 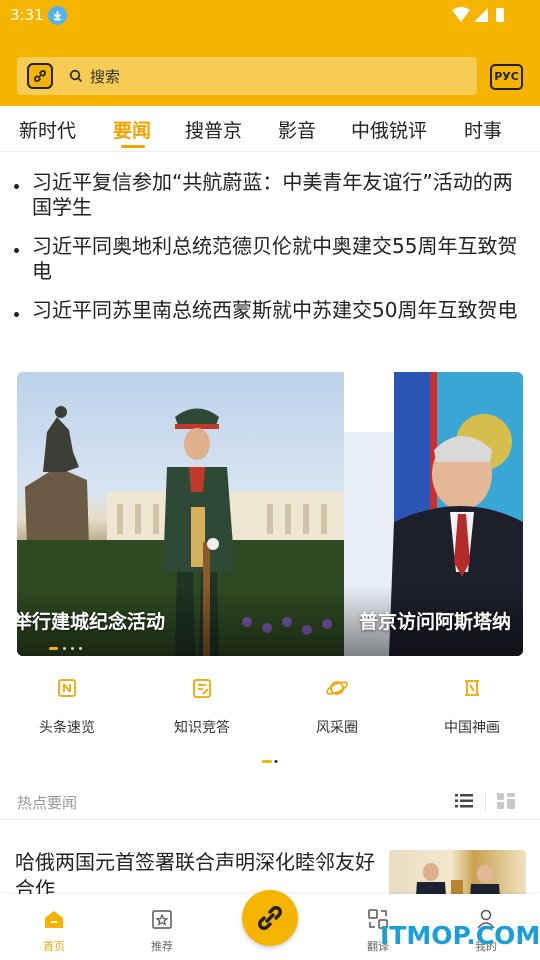 I want to click on nav-label: 推荐, so click(x=162, y=946).